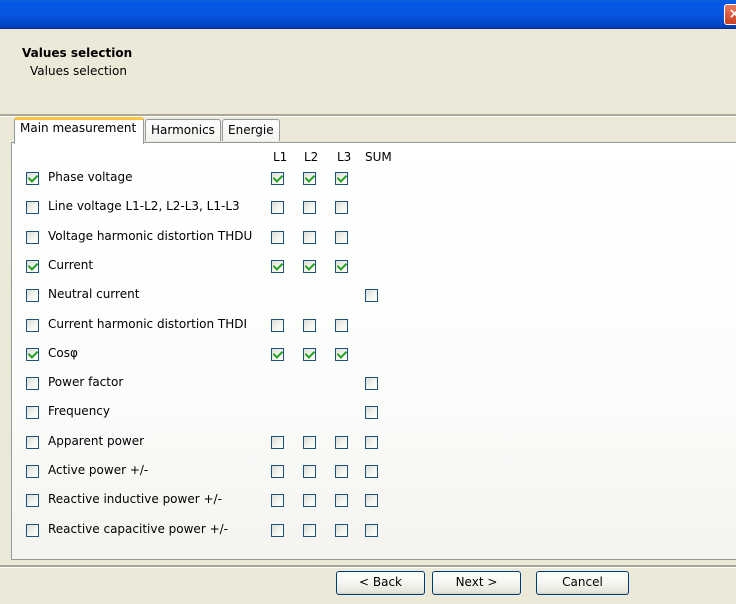 This screenshot has height=604, width=736. What do you see at coordinates (79, 130) in the screenshot?
I see `tab-main-measurement: Main measurement` at bounding box center [79, 130].